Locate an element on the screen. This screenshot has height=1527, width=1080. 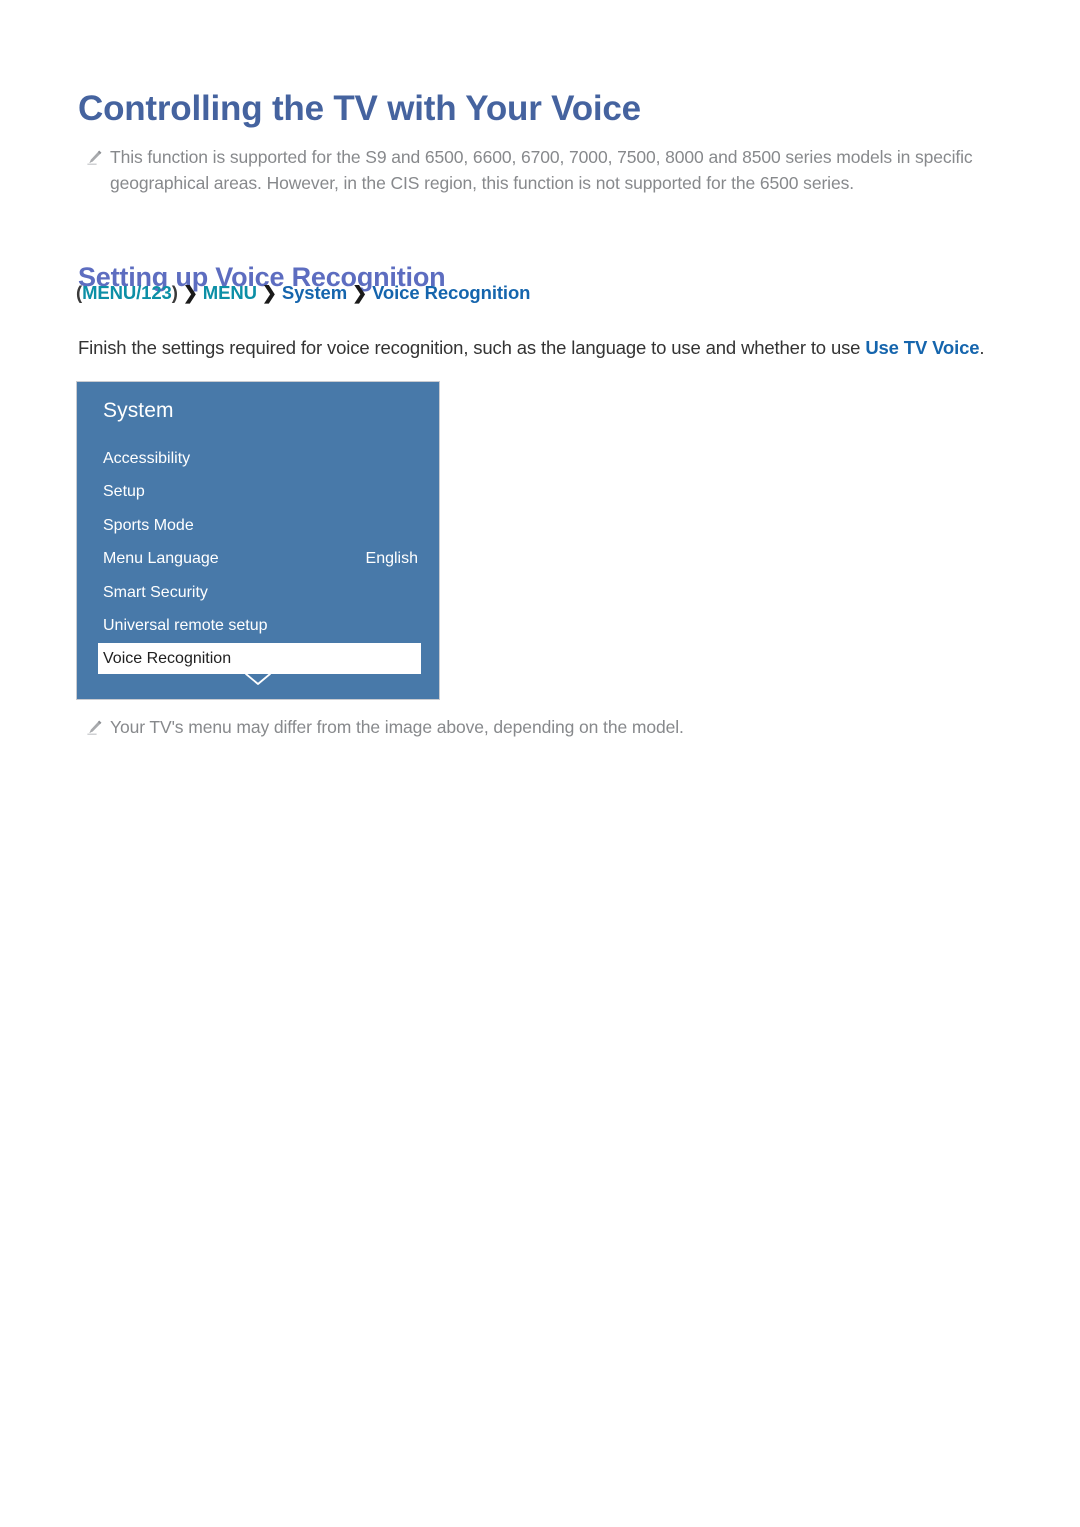
tv-menu-scroll-down is located at coordinates (258, 679).